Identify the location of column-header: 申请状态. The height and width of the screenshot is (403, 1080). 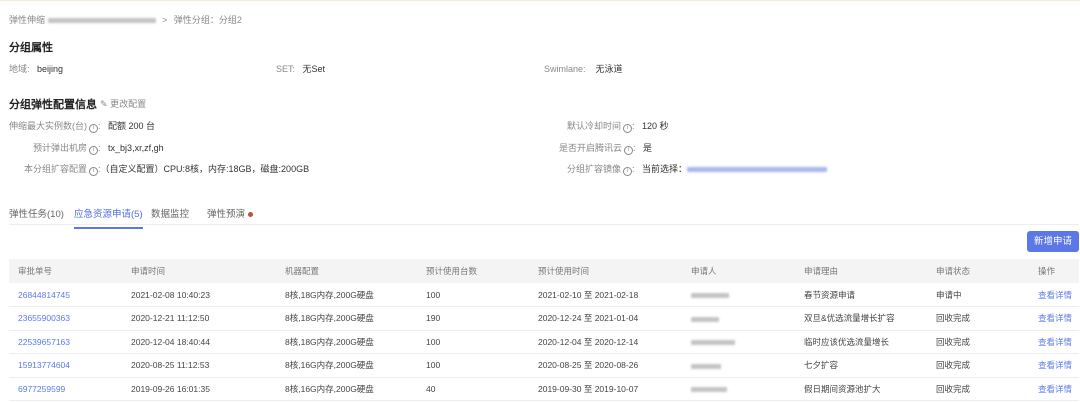
(978, 271).